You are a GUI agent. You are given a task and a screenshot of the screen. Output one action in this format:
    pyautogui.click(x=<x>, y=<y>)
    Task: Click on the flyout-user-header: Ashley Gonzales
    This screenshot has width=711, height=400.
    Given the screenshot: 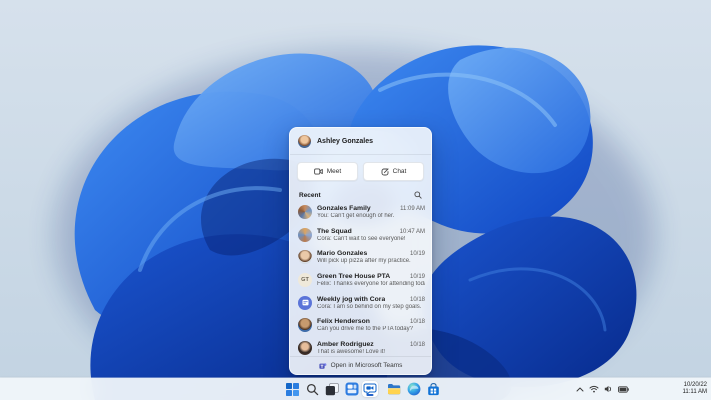 What is the action you would take?
    pyautogui.click(x=360, y=141)
    